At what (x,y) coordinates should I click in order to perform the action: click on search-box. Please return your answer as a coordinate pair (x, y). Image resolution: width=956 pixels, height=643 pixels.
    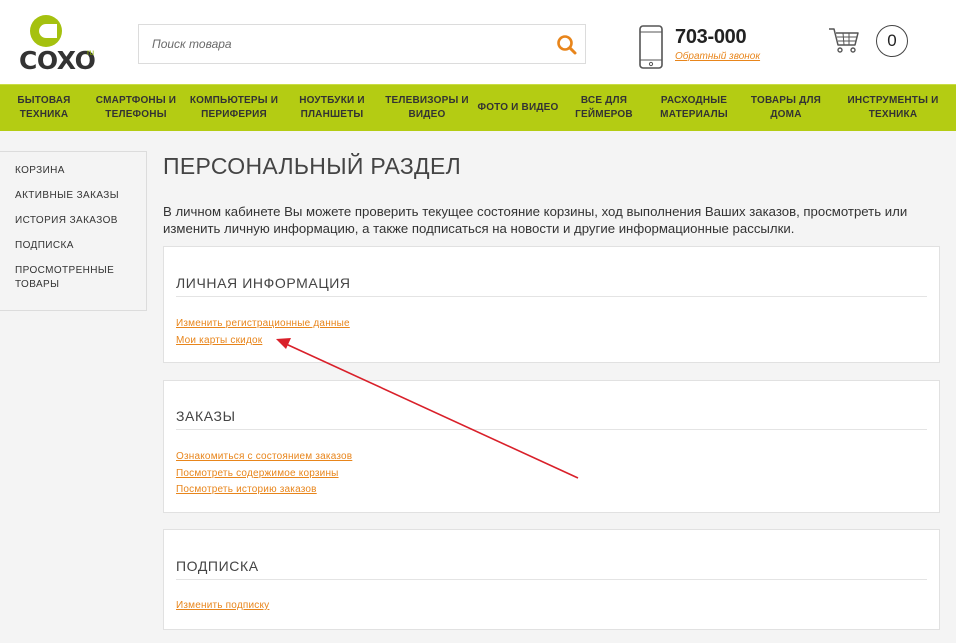
    Looking at the image, I should click on (362, 44).